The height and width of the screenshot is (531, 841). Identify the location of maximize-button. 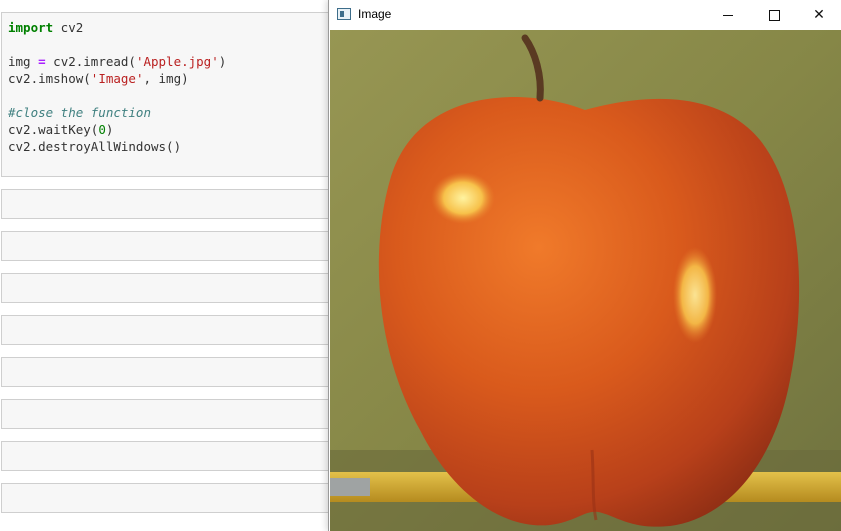
(774, 15).